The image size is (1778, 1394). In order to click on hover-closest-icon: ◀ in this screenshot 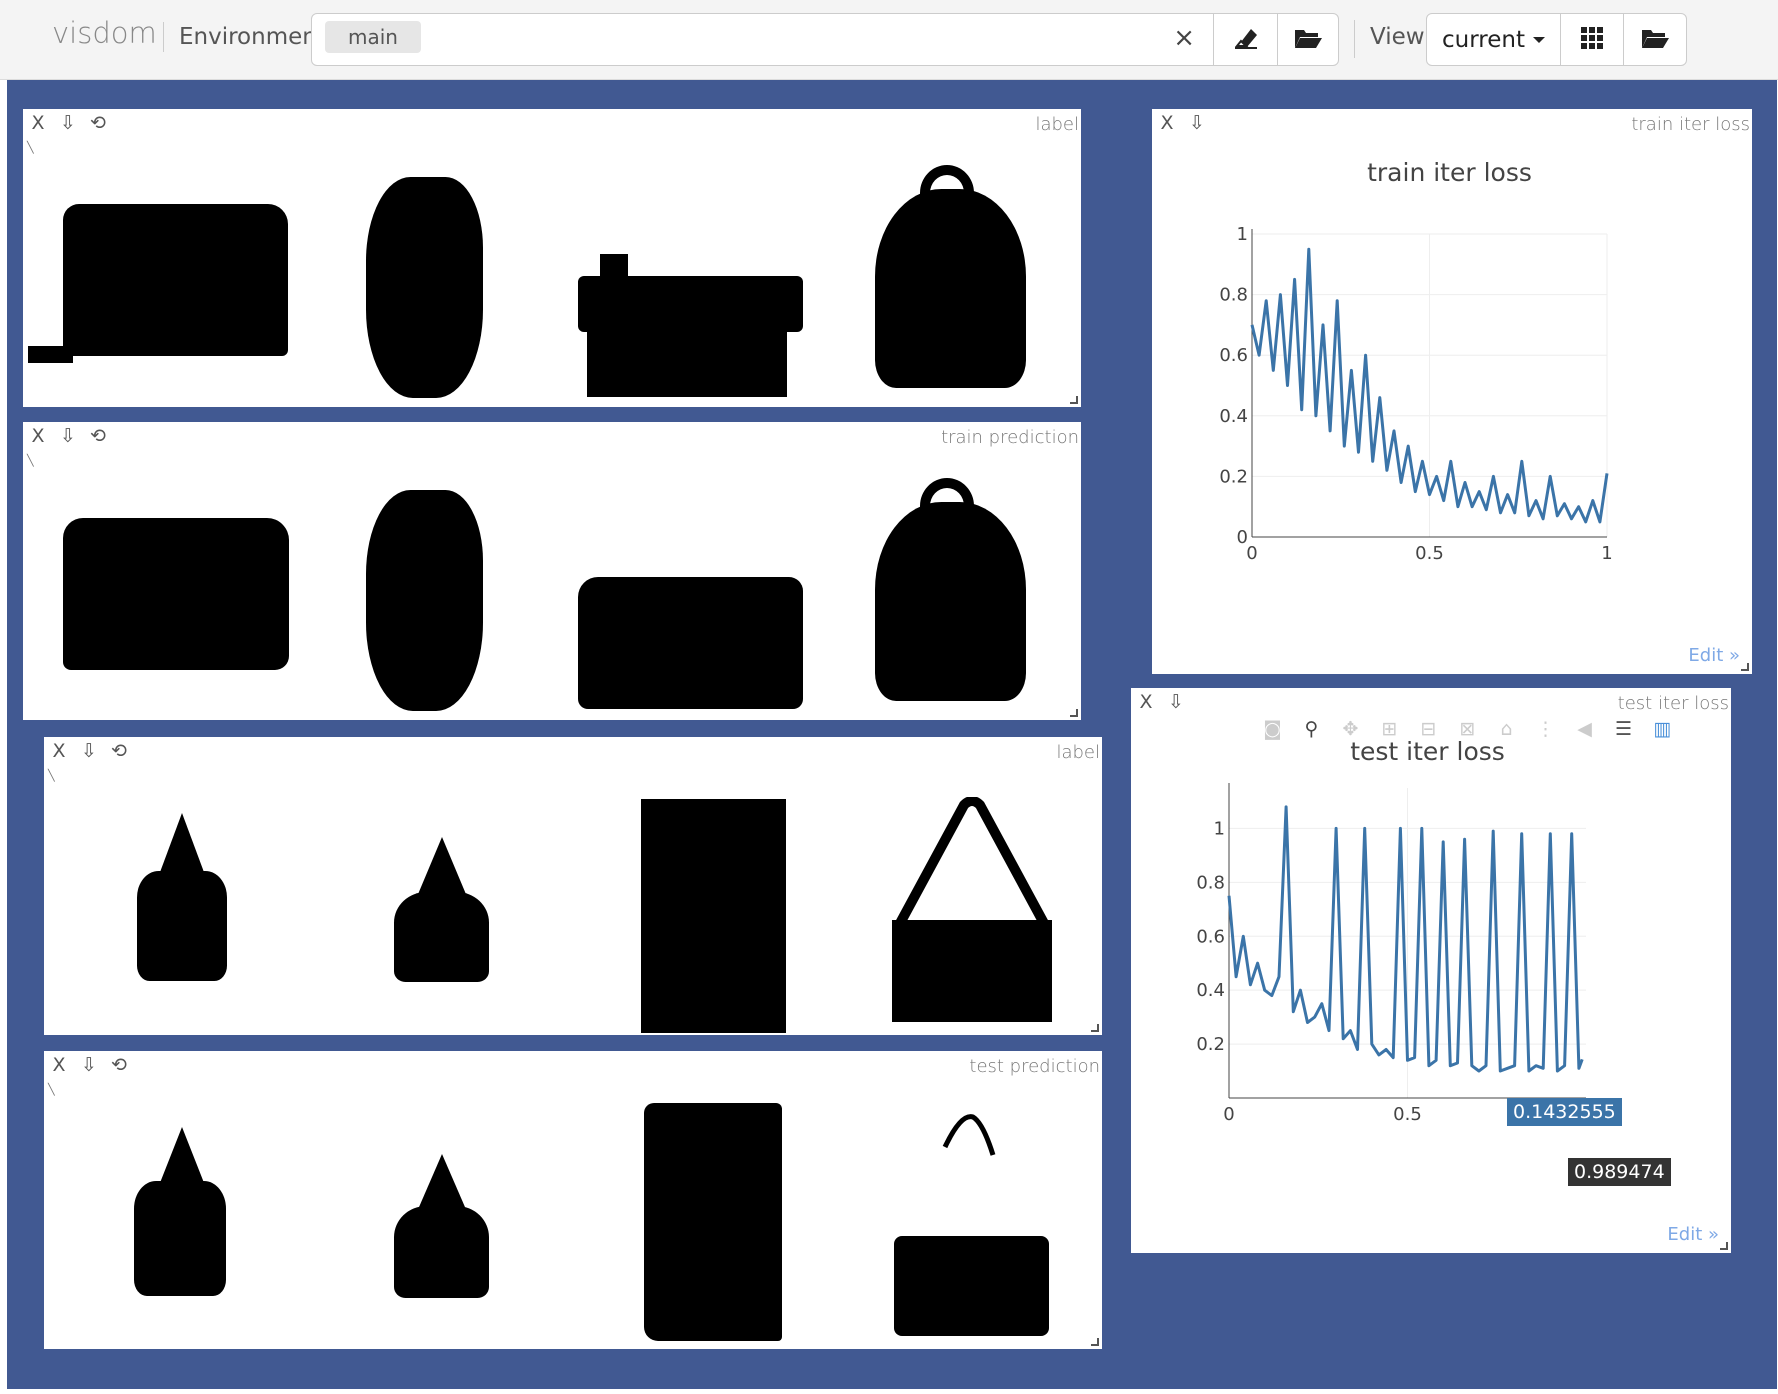, I will do `click(1584, 729)`.